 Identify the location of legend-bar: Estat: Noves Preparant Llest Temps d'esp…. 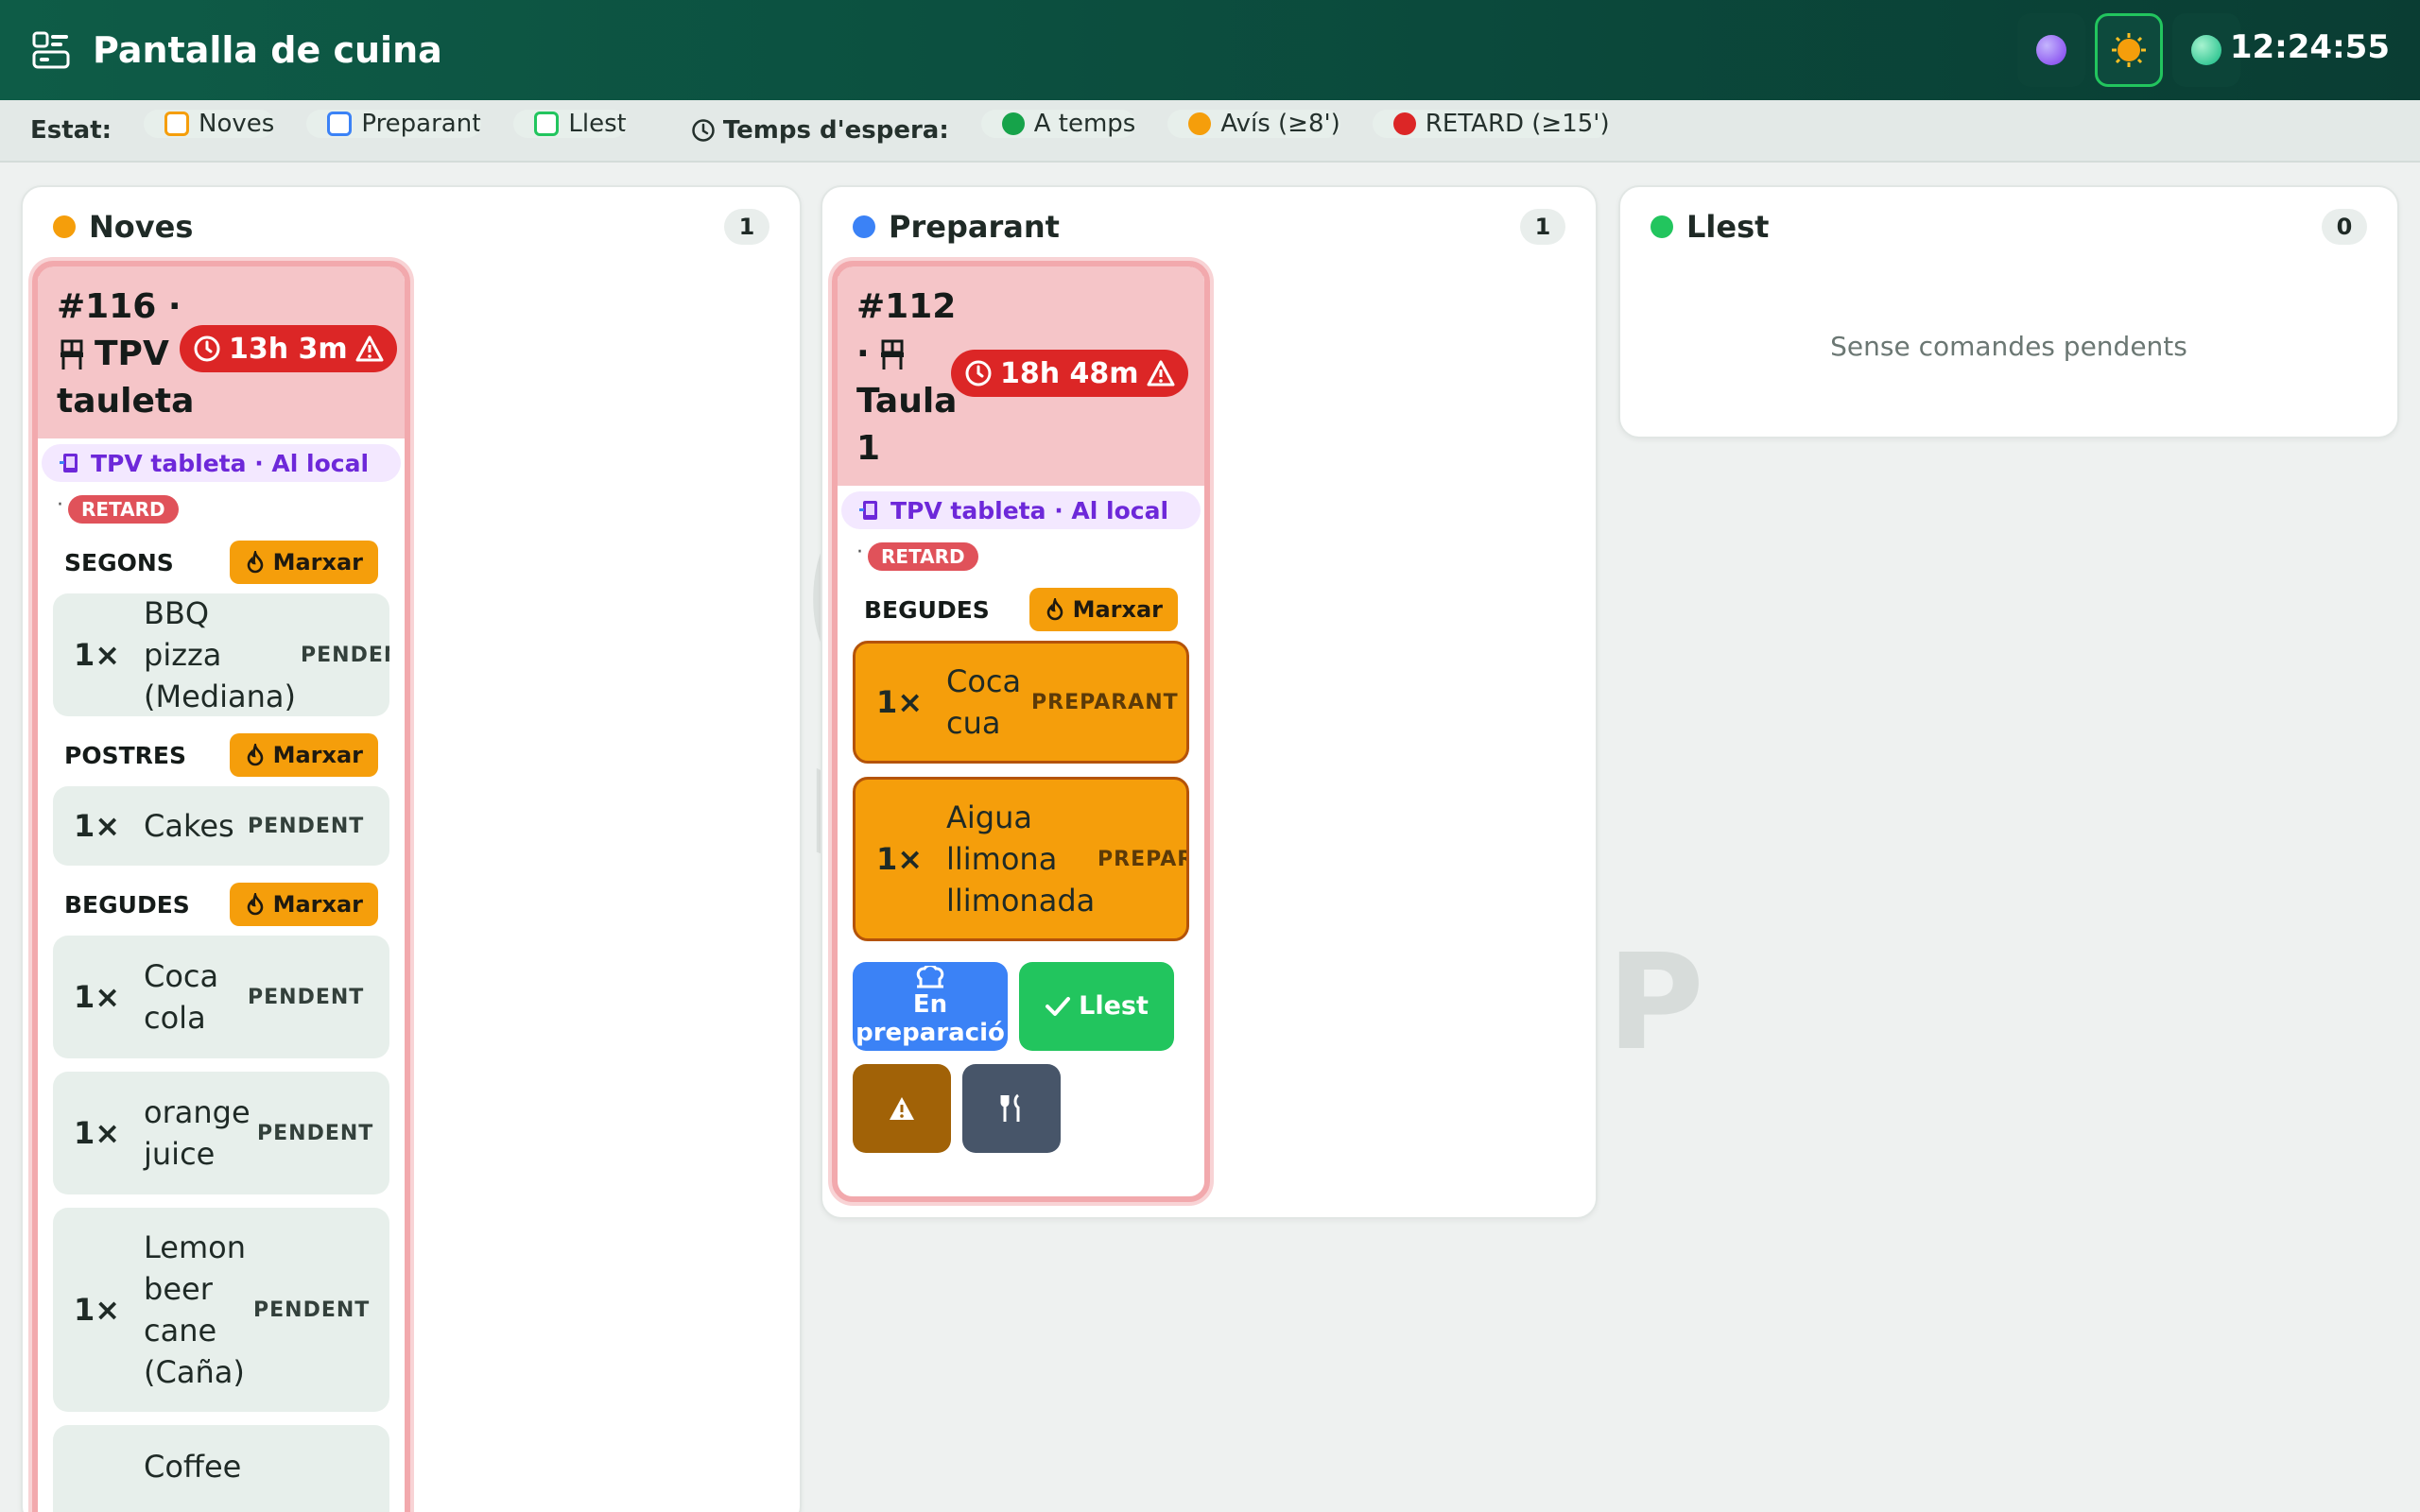
(1210, 131).